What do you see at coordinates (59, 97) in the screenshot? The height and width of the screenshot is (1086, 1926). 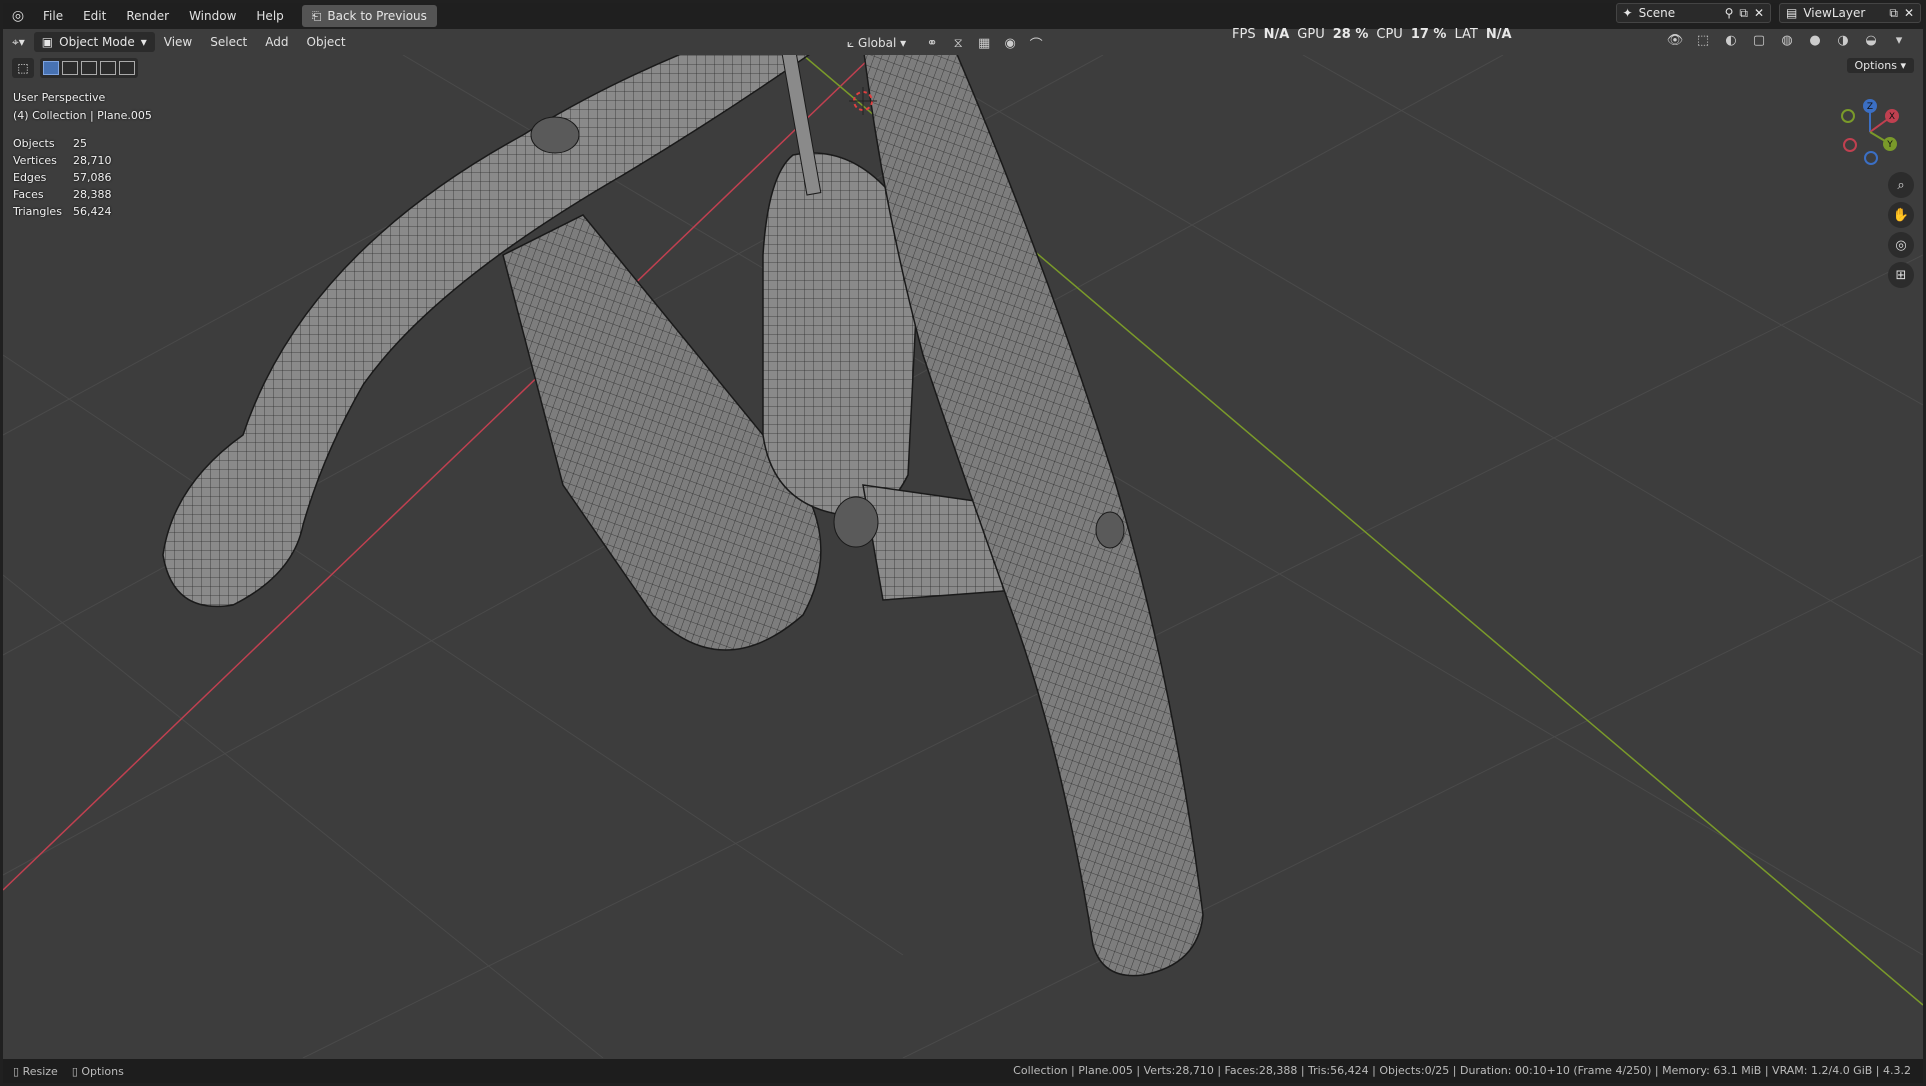 I see `view-name: User Perspective` at bounding box center [59, 97].